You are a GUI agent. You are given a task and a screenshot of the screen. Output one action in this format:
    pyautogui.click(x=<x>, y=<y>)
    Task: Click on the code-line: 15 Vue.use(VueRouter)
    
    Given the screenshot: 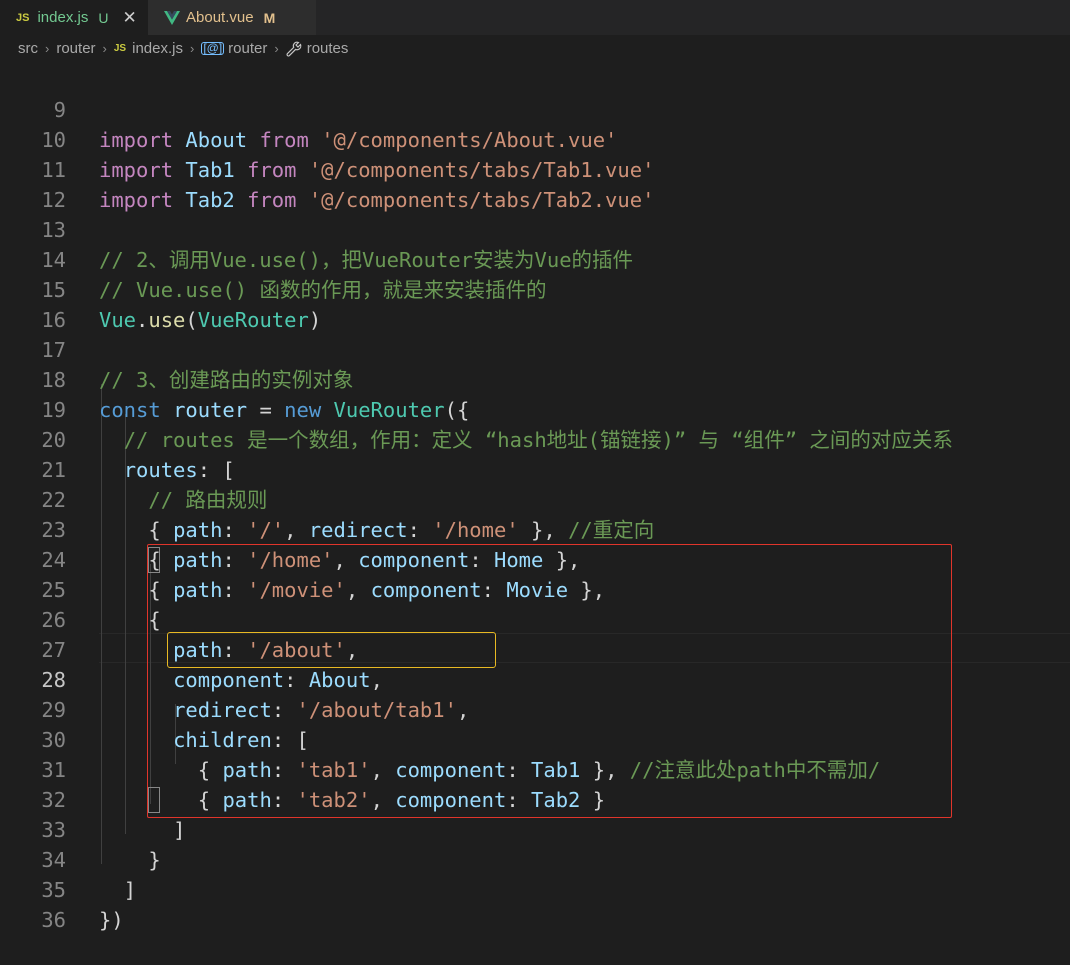 What is the action you would take?
    pyautogui.click(x=535, y=288)
    